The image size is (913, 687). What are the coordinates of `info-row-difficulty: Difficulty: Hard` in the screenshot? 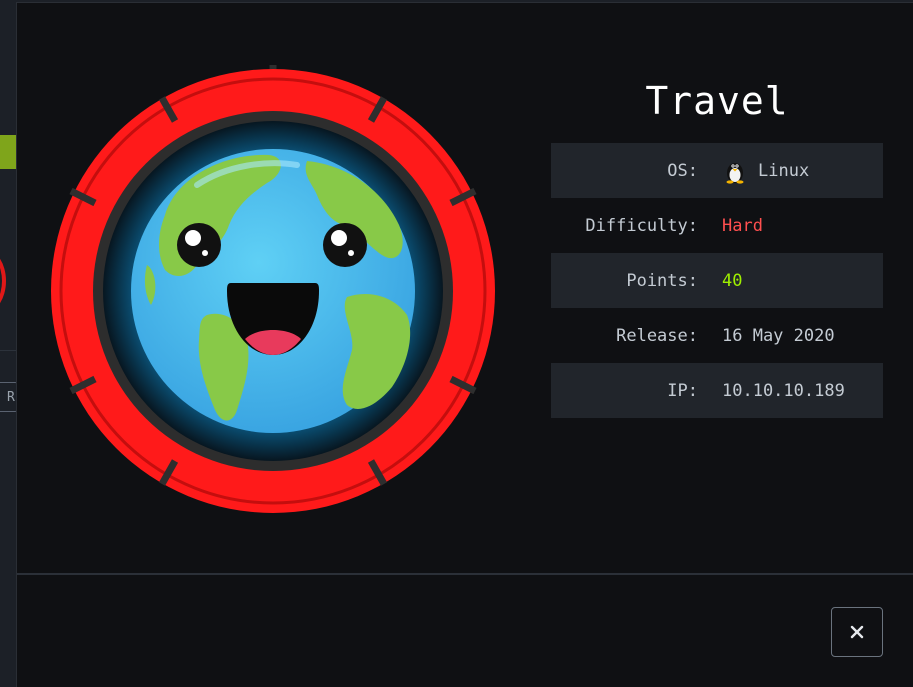 It's located at (717, 225).